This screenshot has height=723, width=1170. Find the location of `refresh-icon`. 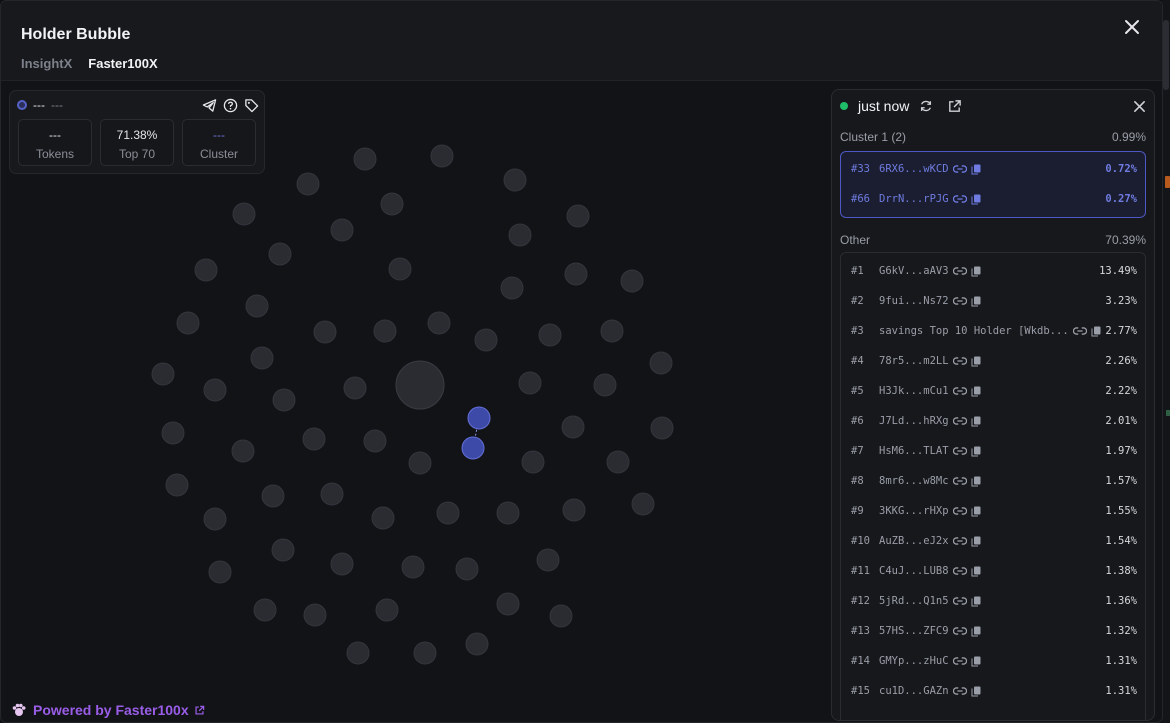

refresh-icon is located at coordinates (926, 106).